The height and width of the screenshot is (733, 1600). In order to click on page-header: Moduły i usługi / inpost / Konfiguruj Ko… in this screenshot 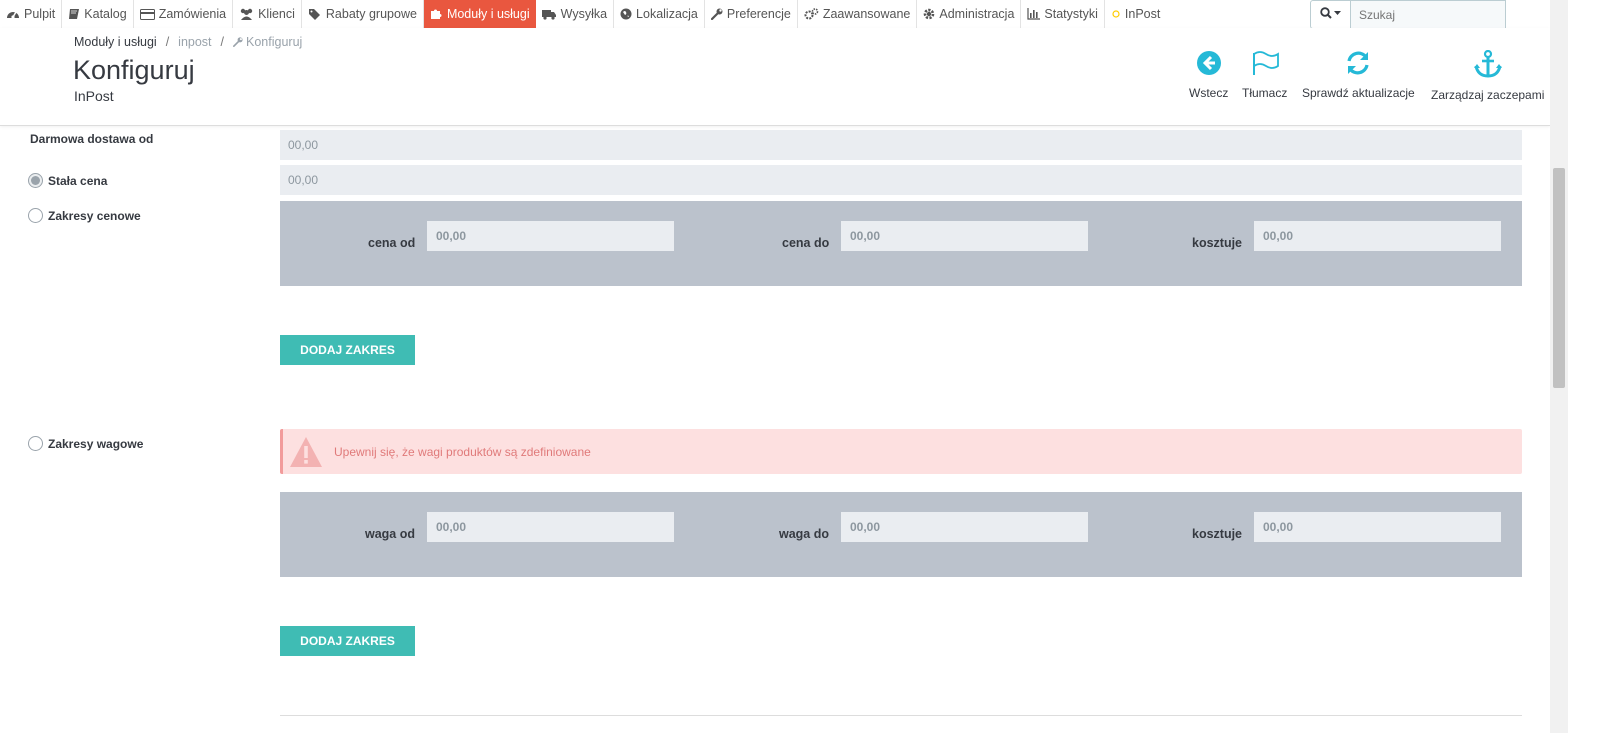, I will do `click(775, 77)`.